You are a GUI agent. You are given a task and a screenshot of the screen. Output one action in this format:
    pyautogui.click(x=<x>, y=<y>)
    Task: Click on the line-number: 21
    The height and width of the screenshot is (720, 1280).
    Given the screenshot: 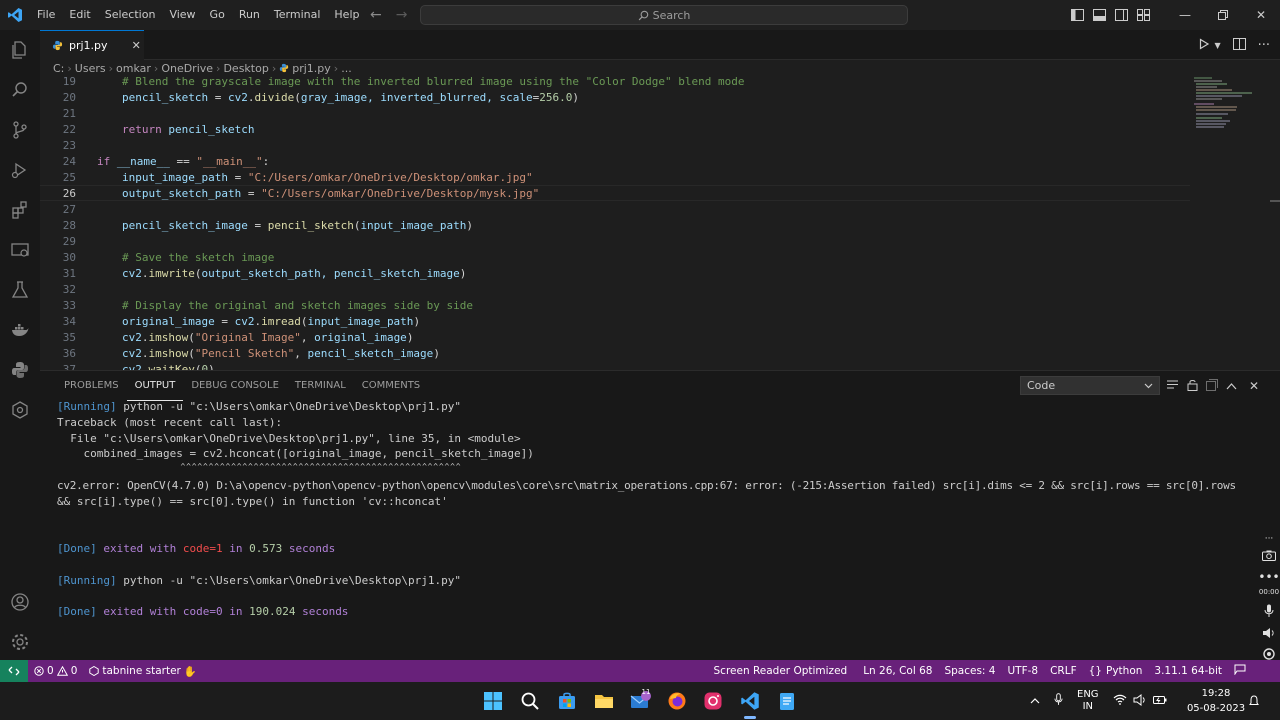 What is the action you would take?
    pyautogui.click(x=69, y=113)
    